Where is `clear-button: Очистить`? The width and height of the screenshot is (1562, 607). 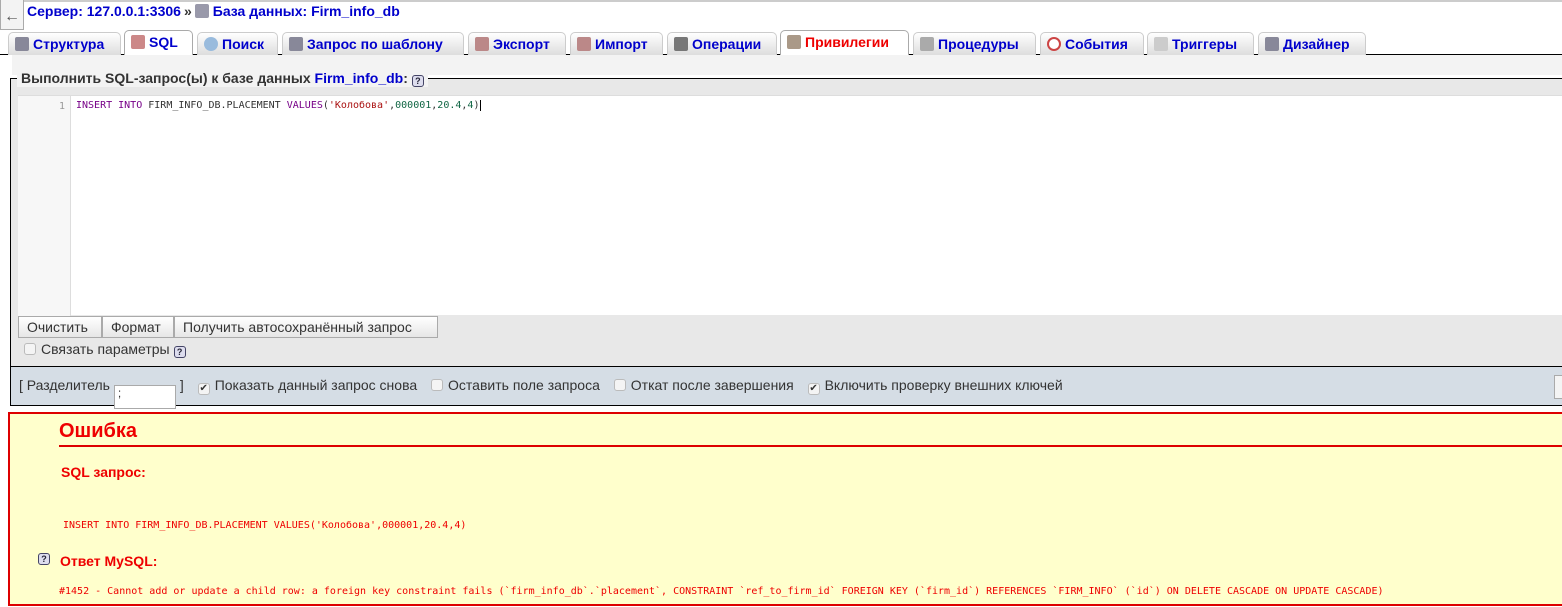 clear-button: Очистить is located at coordinates (60, 327).